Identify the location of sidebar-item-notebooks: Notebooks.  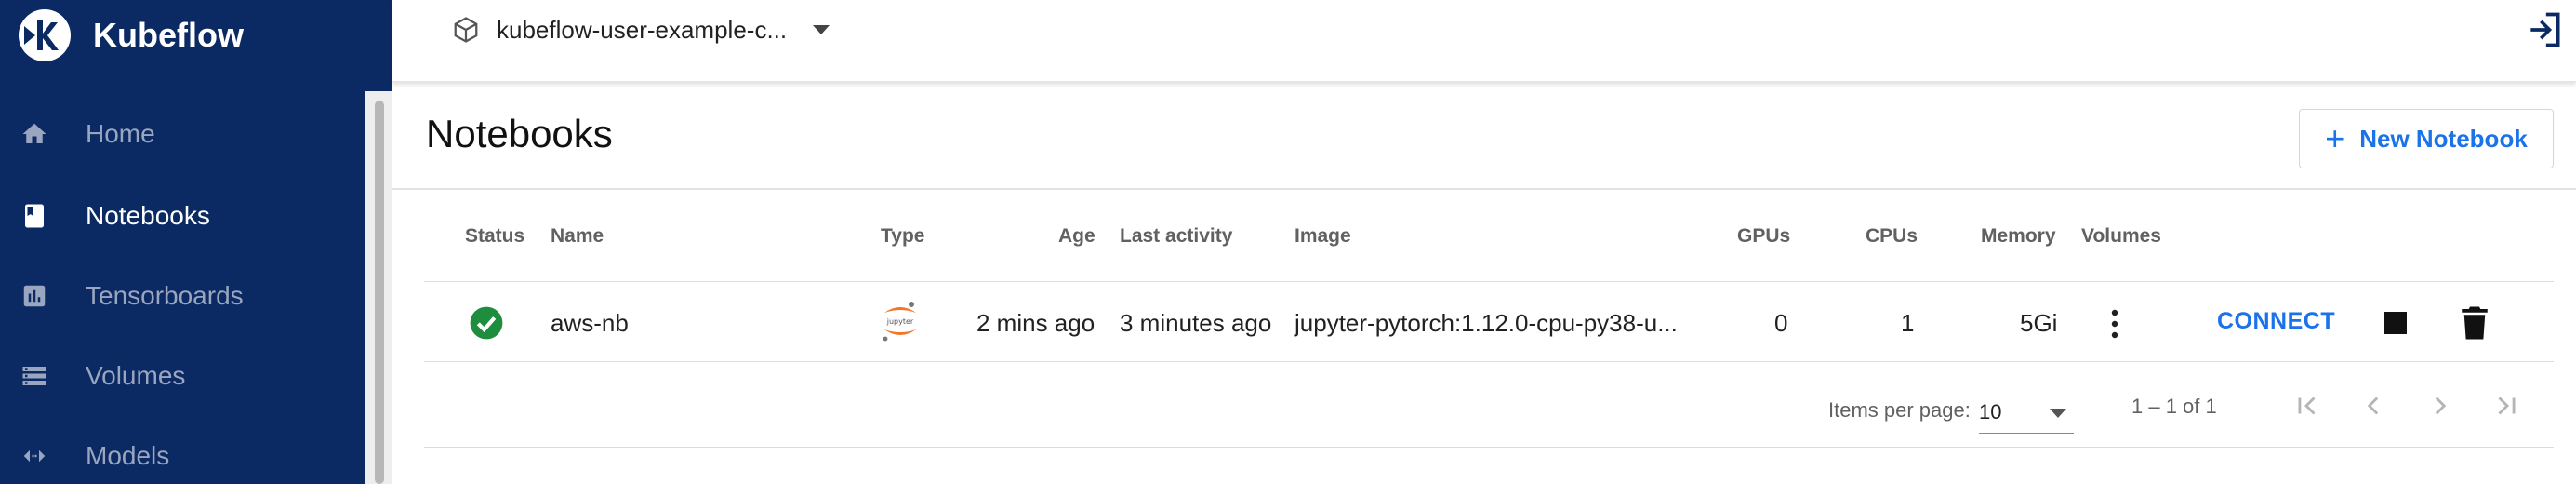
(182, 216).